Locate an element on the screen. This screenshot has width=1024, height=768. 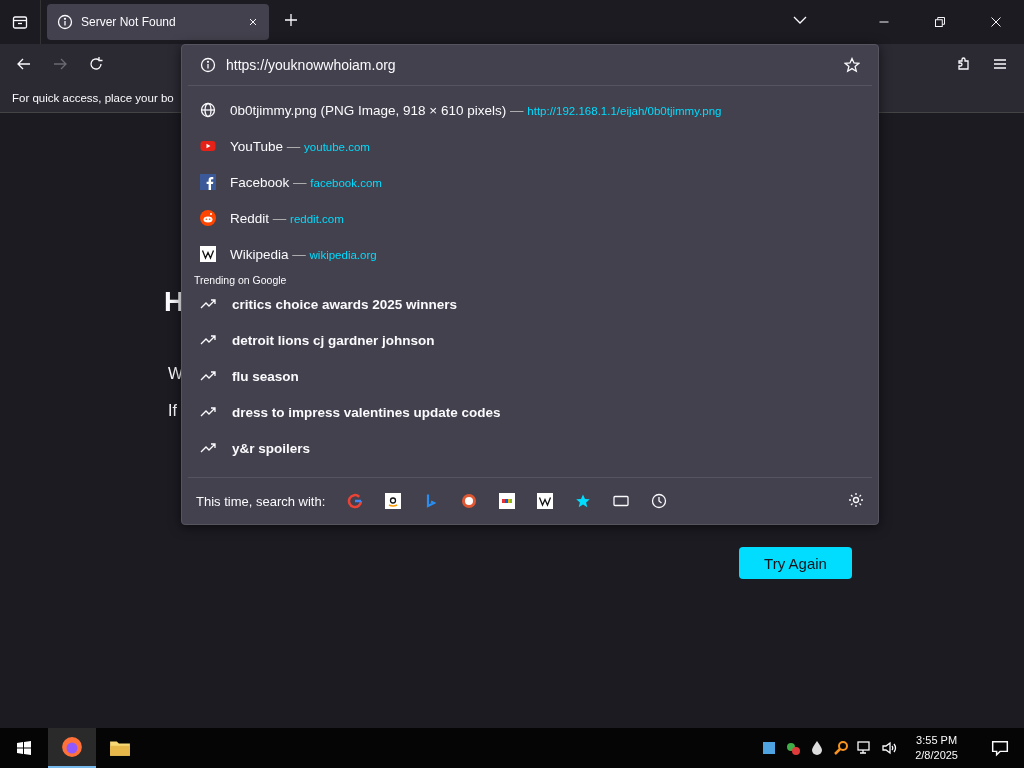
square-icon is located at coordinates (769, 748).